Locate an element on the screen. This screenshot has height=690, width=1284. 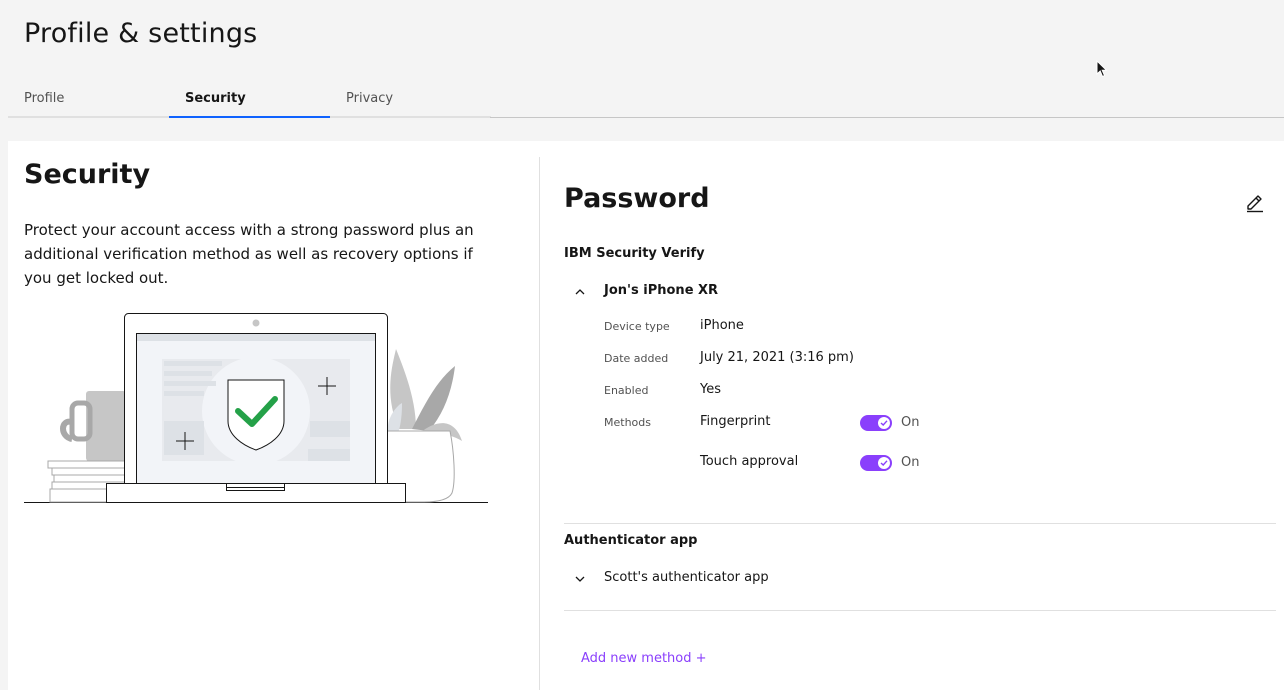
device-accordion-header: Jon's iPhone XR is located at coordinates (920, 293).